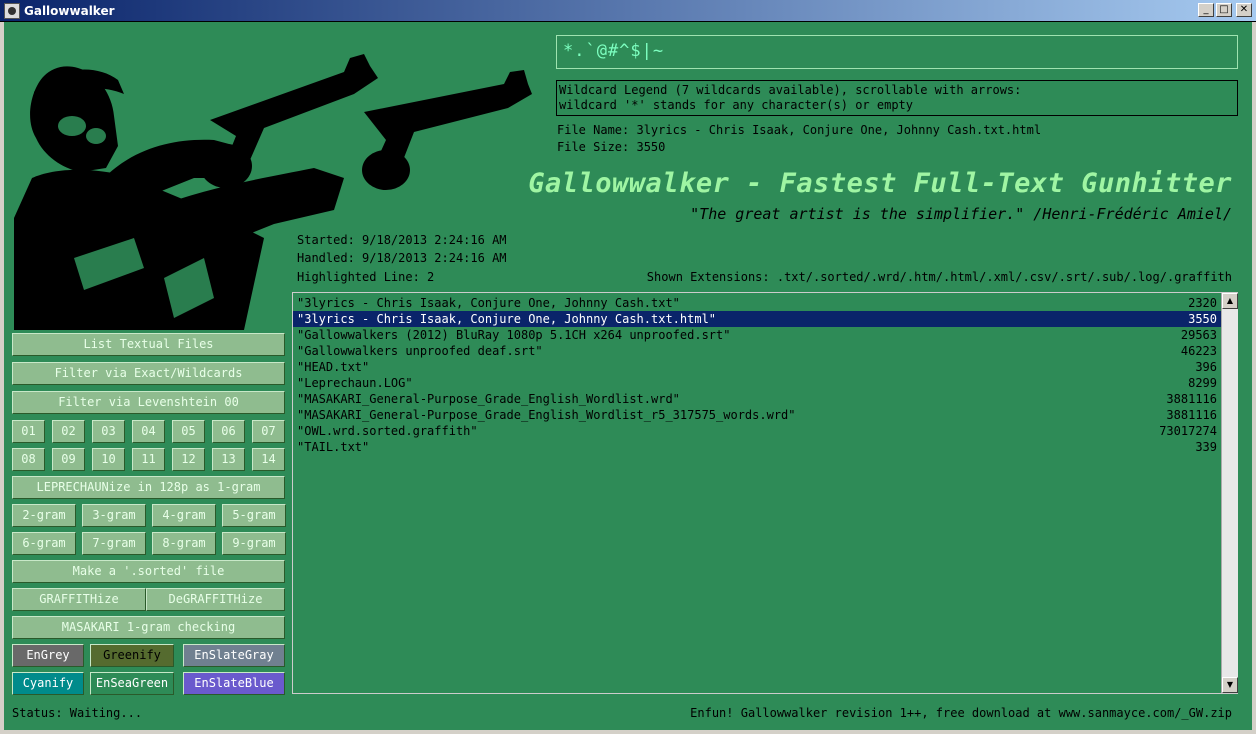 The height and width of the screenshot is (734, 1256). Describe the element at coordinates (402, 258) in the screenshot. I see `handled-label: Handled: 9/18/2013 2:24:16 AM` at that location.